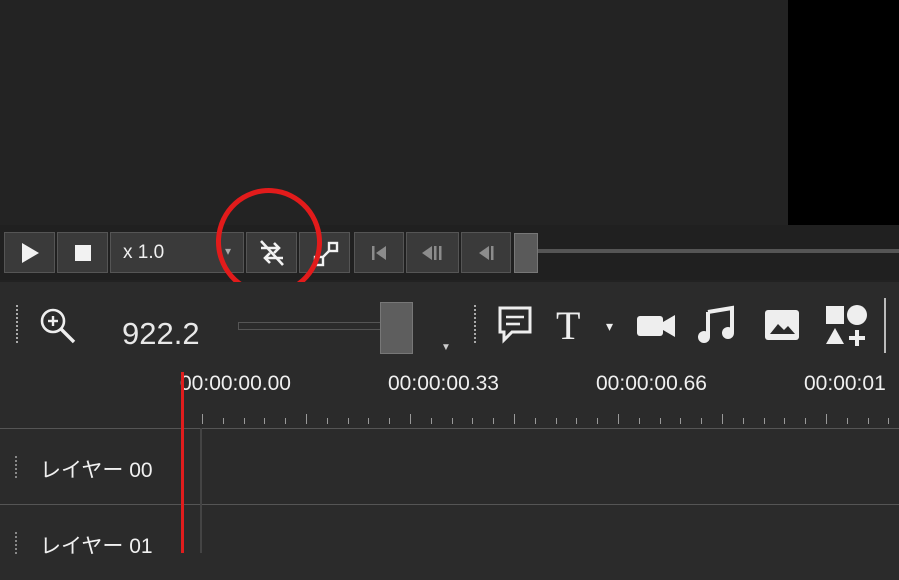  I want to click on zoom-slider-handle, so click(396, 328).